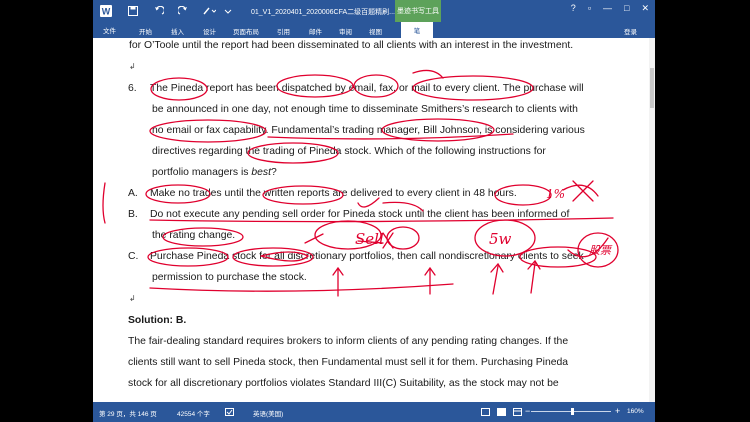 The image size is (750, 422). What do you see at coordinates (194, 235) in the screenshot?
I see `text-line: the rating change.` at bounding box center [194, 235].